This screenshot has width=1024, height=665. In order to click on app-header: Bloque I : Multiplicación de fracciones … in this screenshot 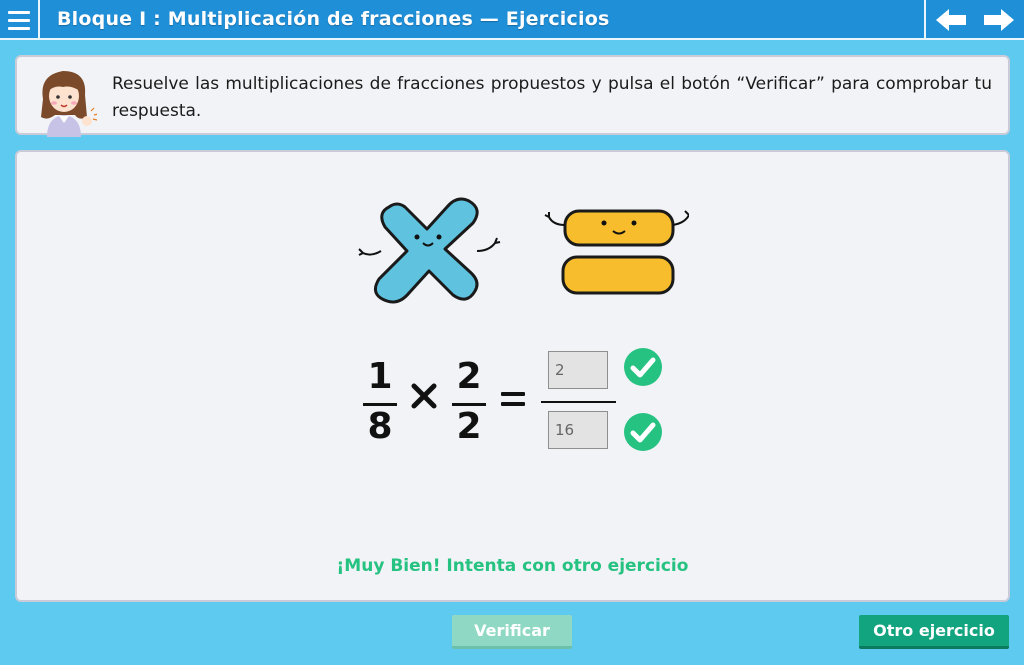, I will do `click(512, 20)`.